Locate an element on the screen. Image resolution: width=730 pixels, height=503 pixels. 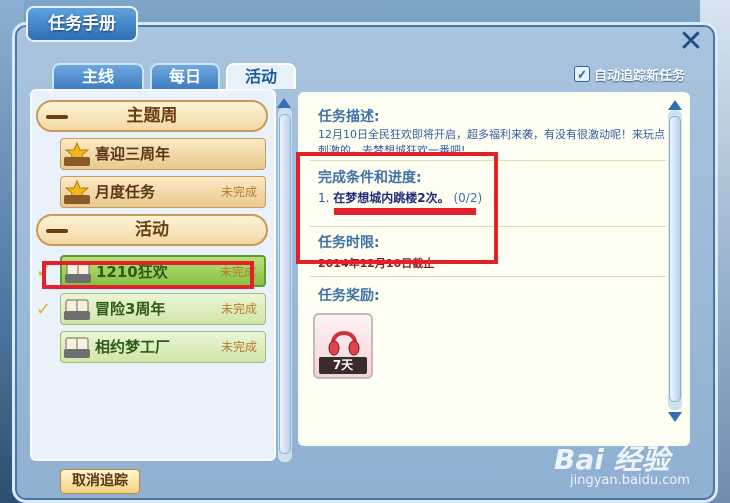
reward-duration: 7天 is located at coordinates (343, 365).